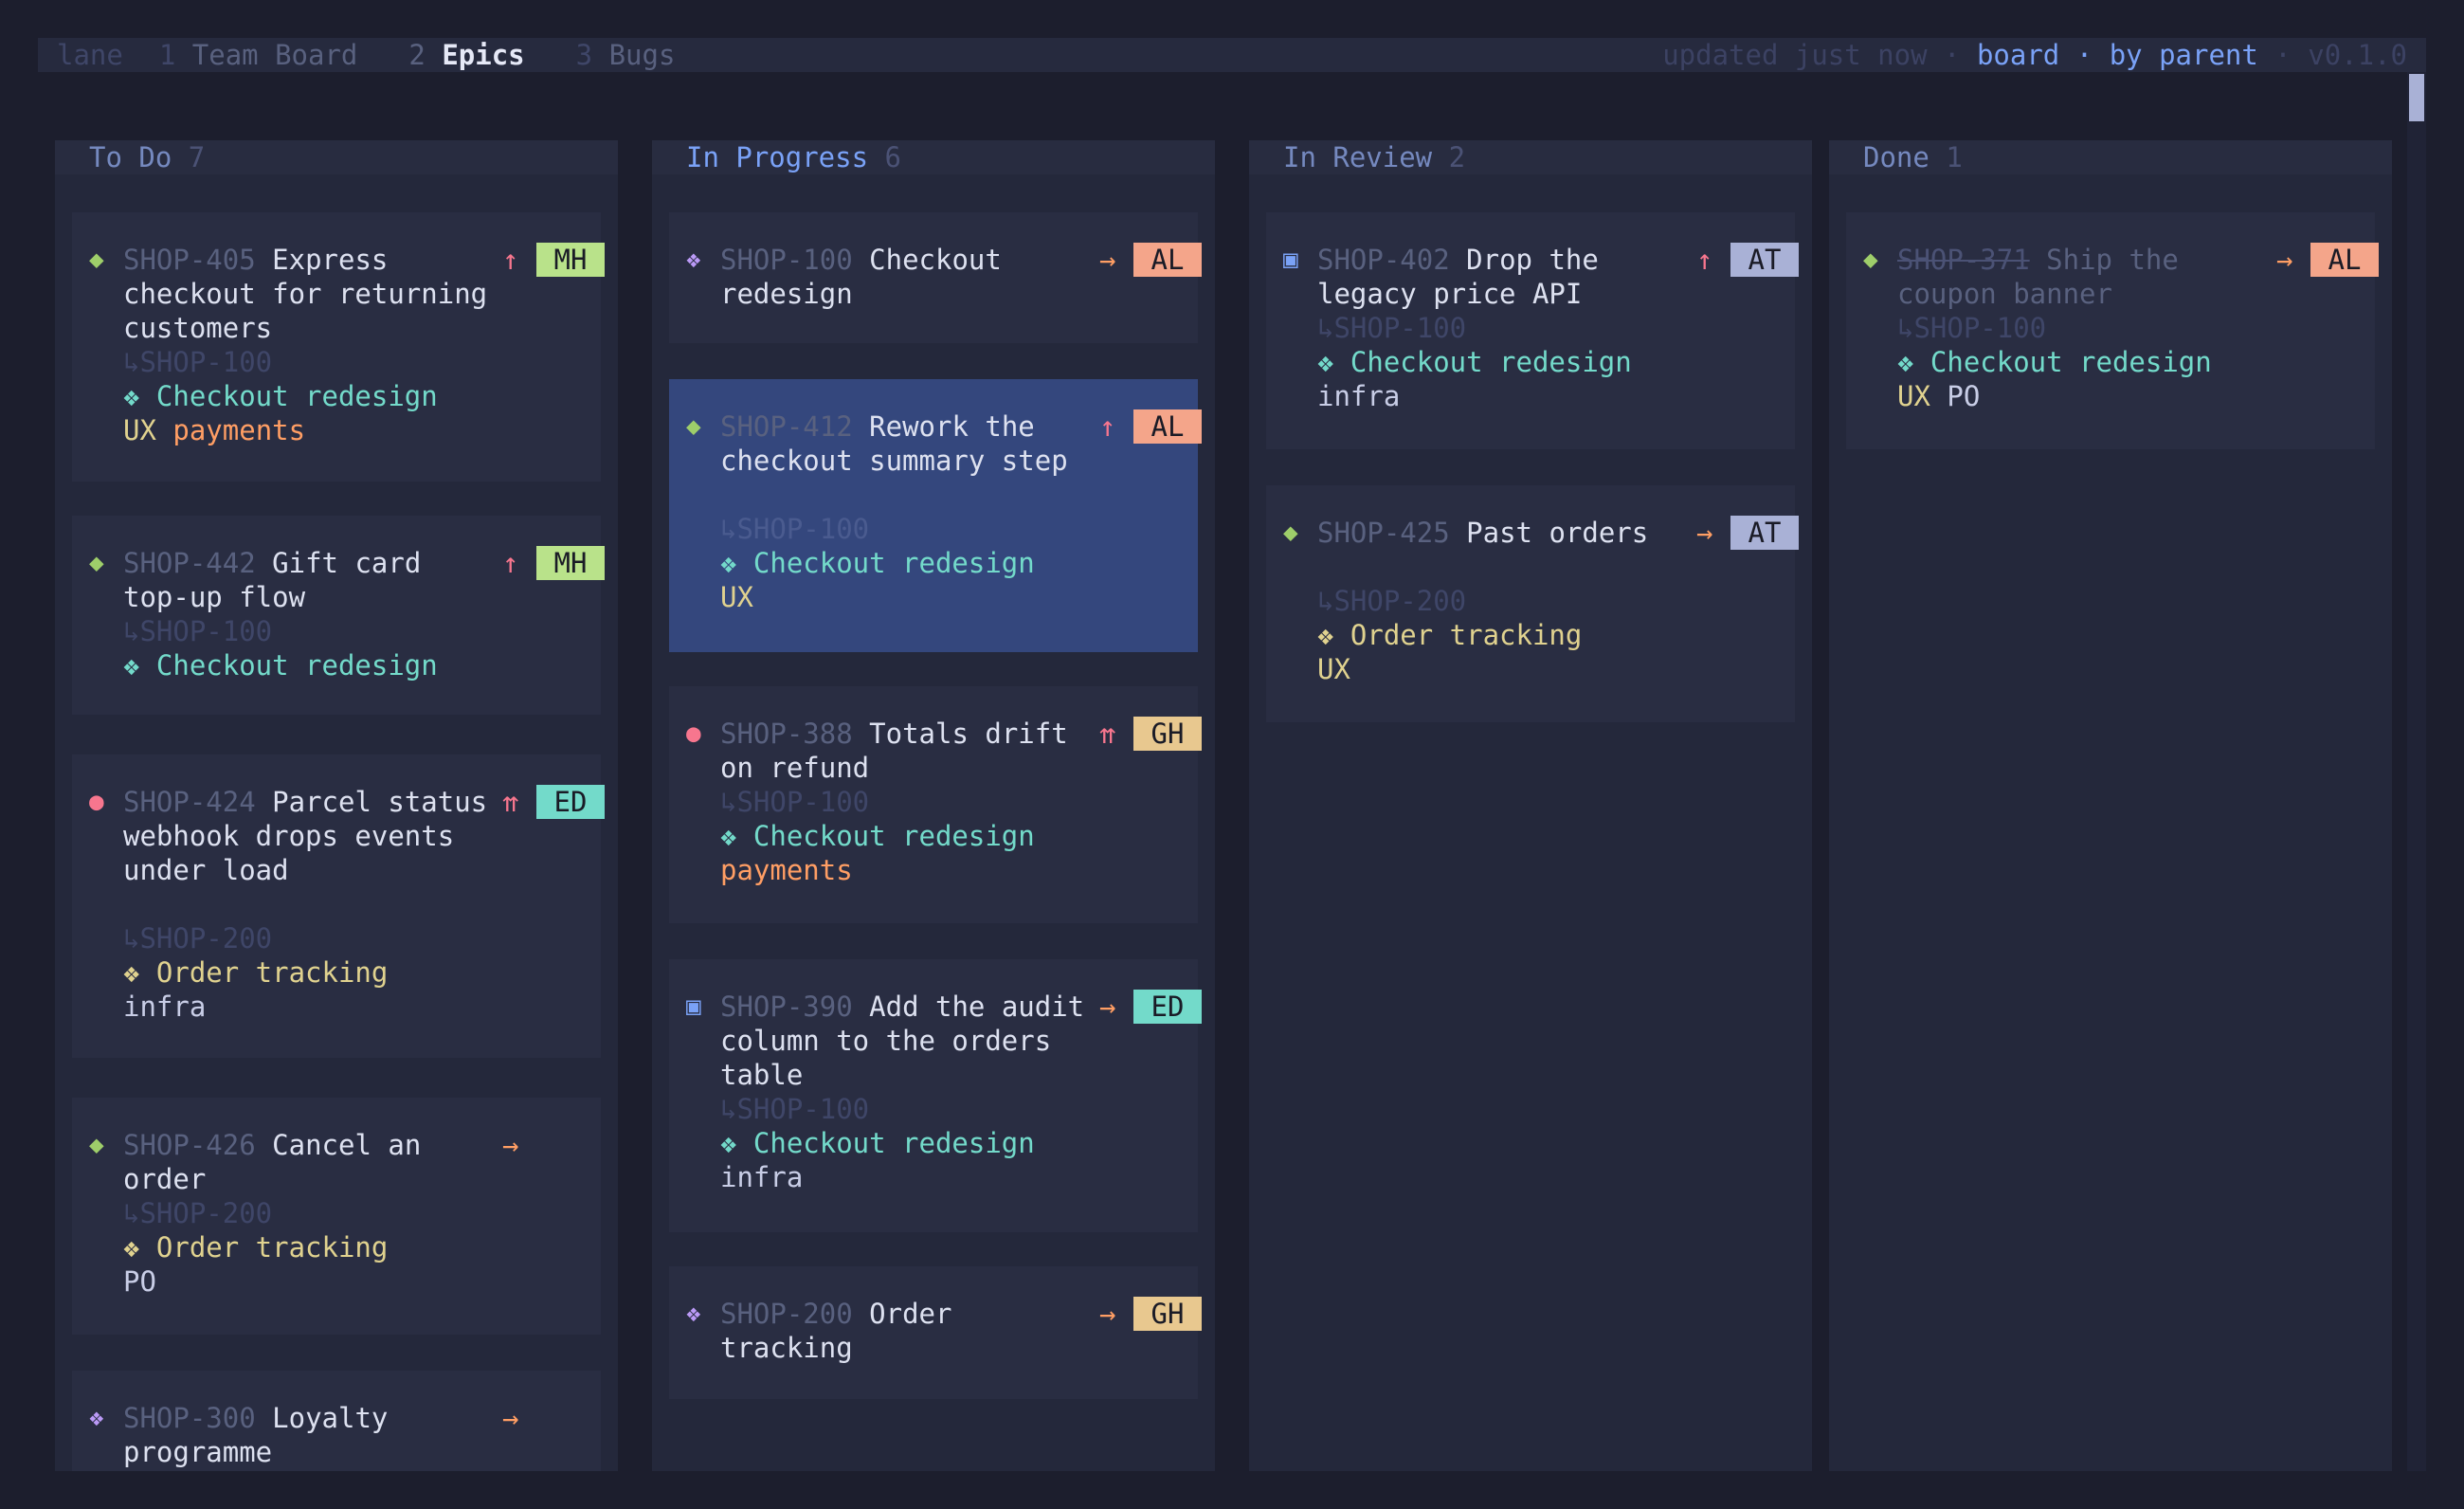 The height and width of the screenshot is (1509, 2464). What do you see at coordinates (944, 751) in the screenshot?
I see `card-header-row: ● SHOP-388 Totals drift on refund ⇈ GH` at bounding box center [944, 751].